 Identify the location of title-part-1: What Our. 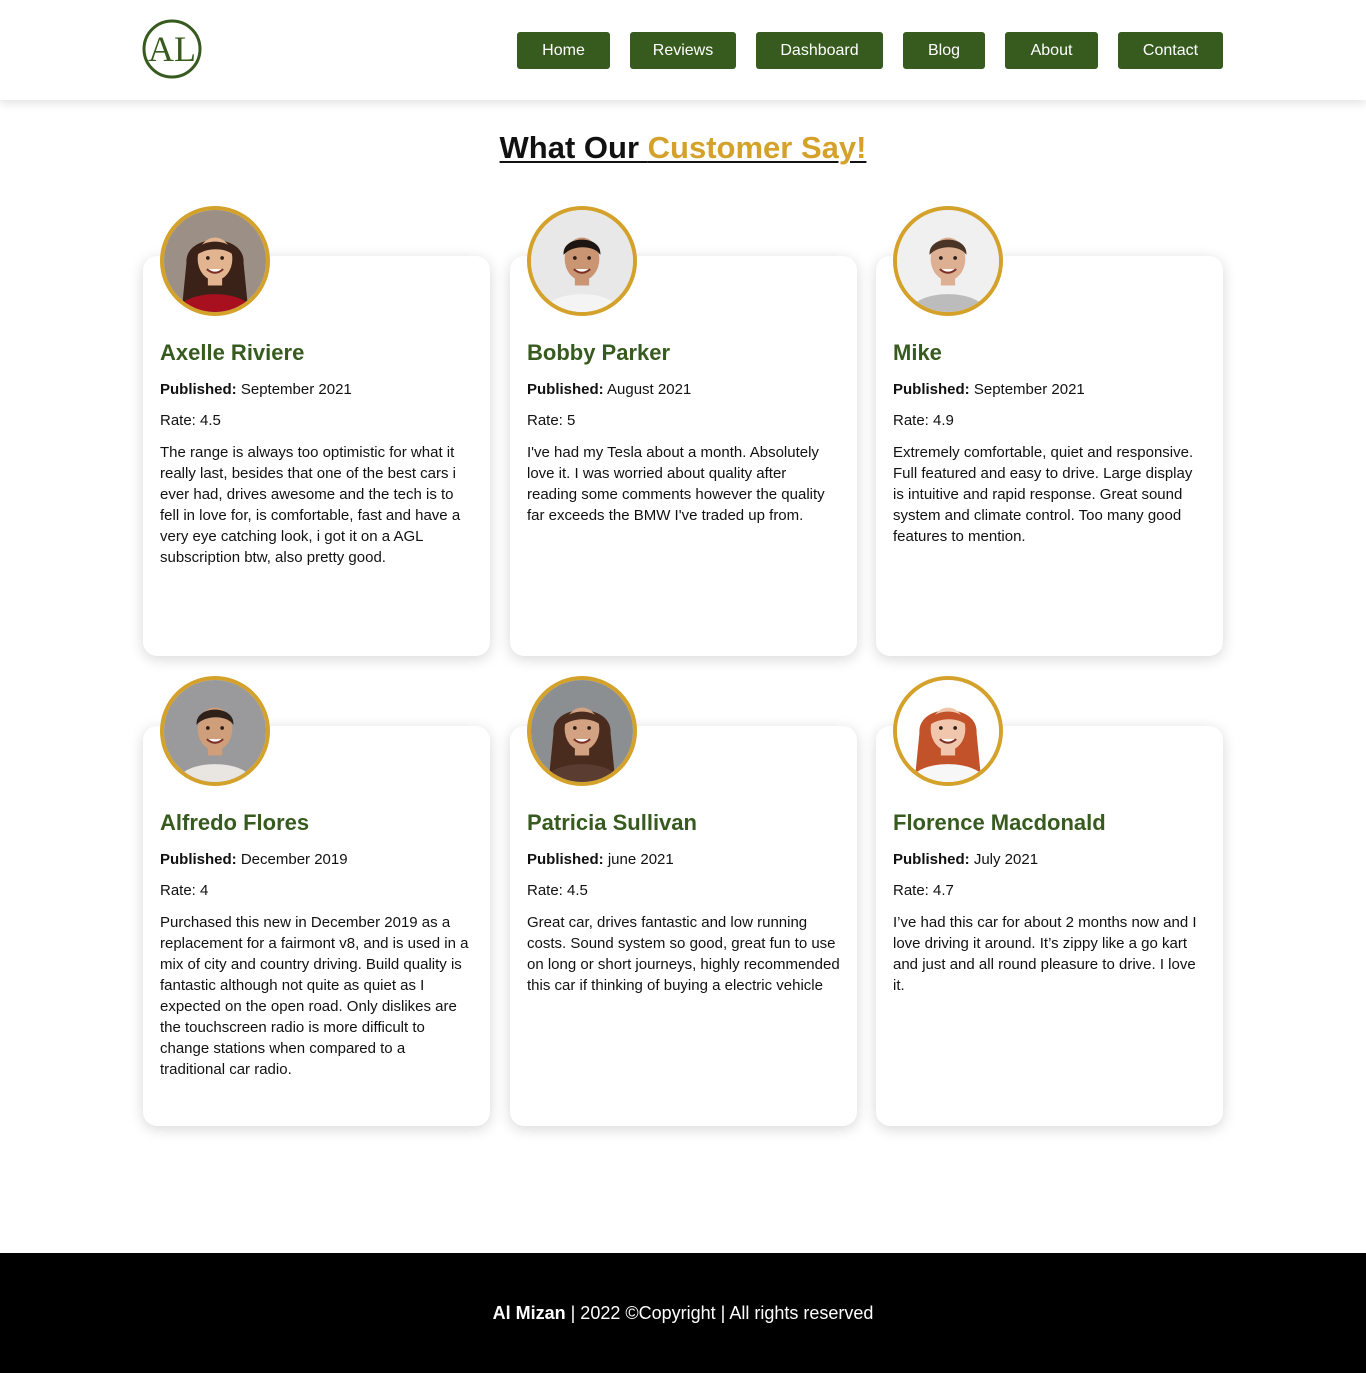
(573, 147).